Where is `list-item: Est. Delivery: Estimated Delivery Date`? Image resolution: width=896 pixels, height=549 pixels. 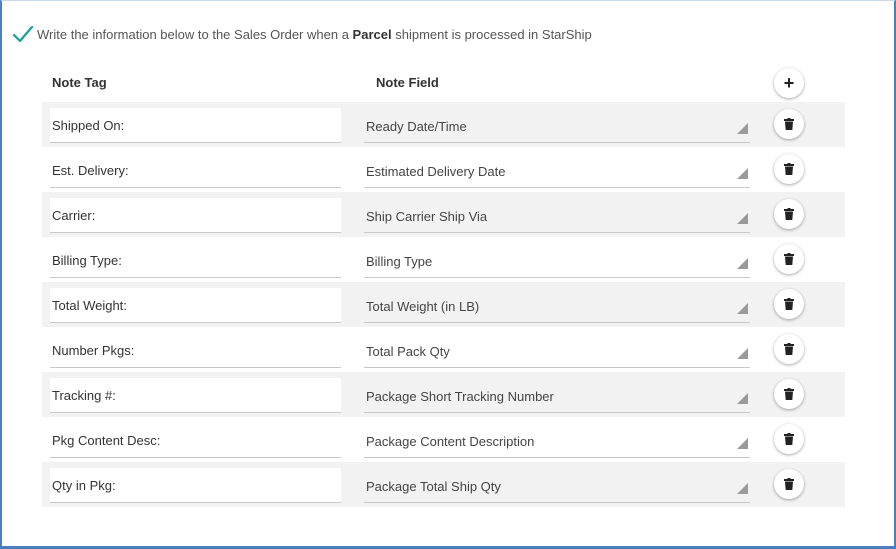
list-item: Est. Delivery: Estimated Delivery Date is located at coordinates (443, 169).